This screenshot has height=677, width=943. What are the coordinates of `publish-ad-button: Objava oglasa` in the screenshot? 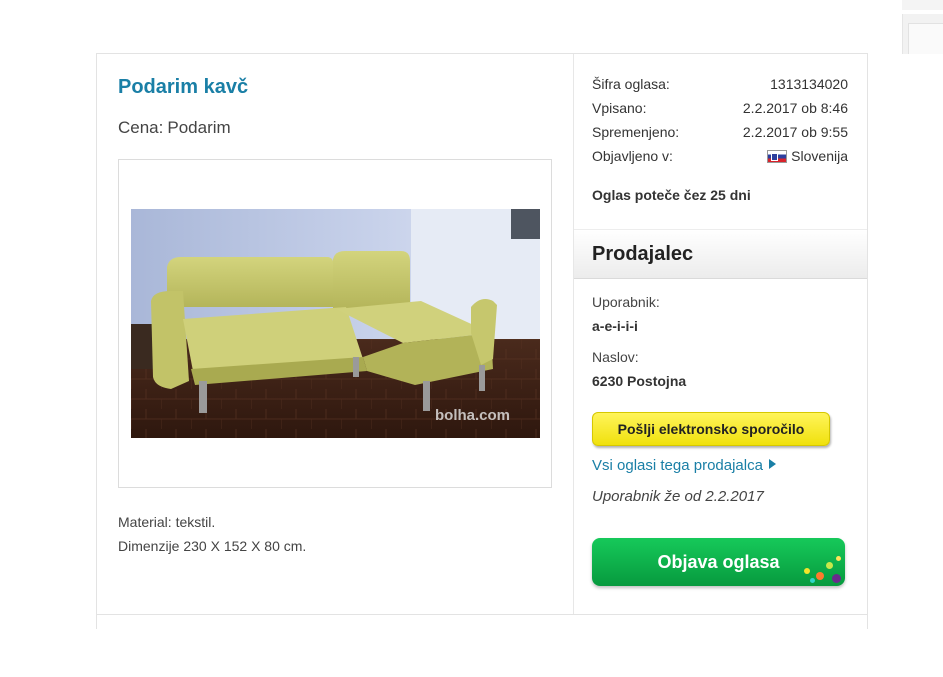 It's located at (718, 562).